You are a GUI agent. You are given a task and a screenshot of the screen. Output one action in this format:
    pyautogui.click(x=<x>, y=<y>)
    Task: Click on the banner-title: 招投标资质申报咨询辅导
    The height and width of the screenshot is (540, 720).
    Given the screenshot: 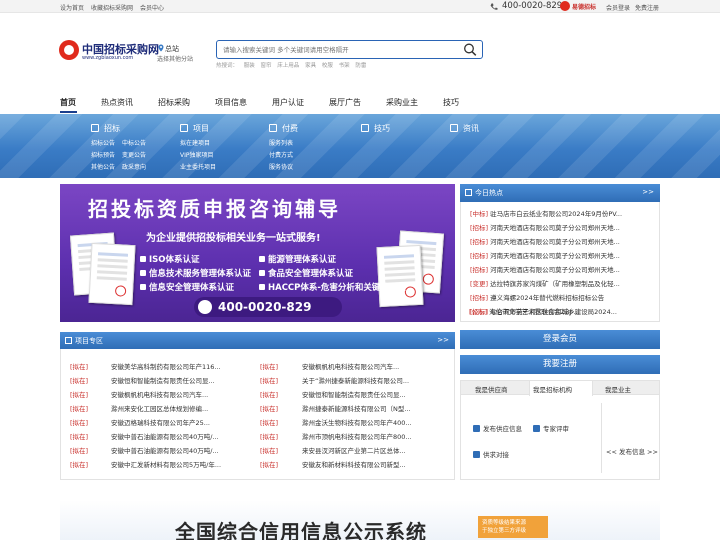 What is the action you would take?
    pyautogui.click(x=214, y=209)
    